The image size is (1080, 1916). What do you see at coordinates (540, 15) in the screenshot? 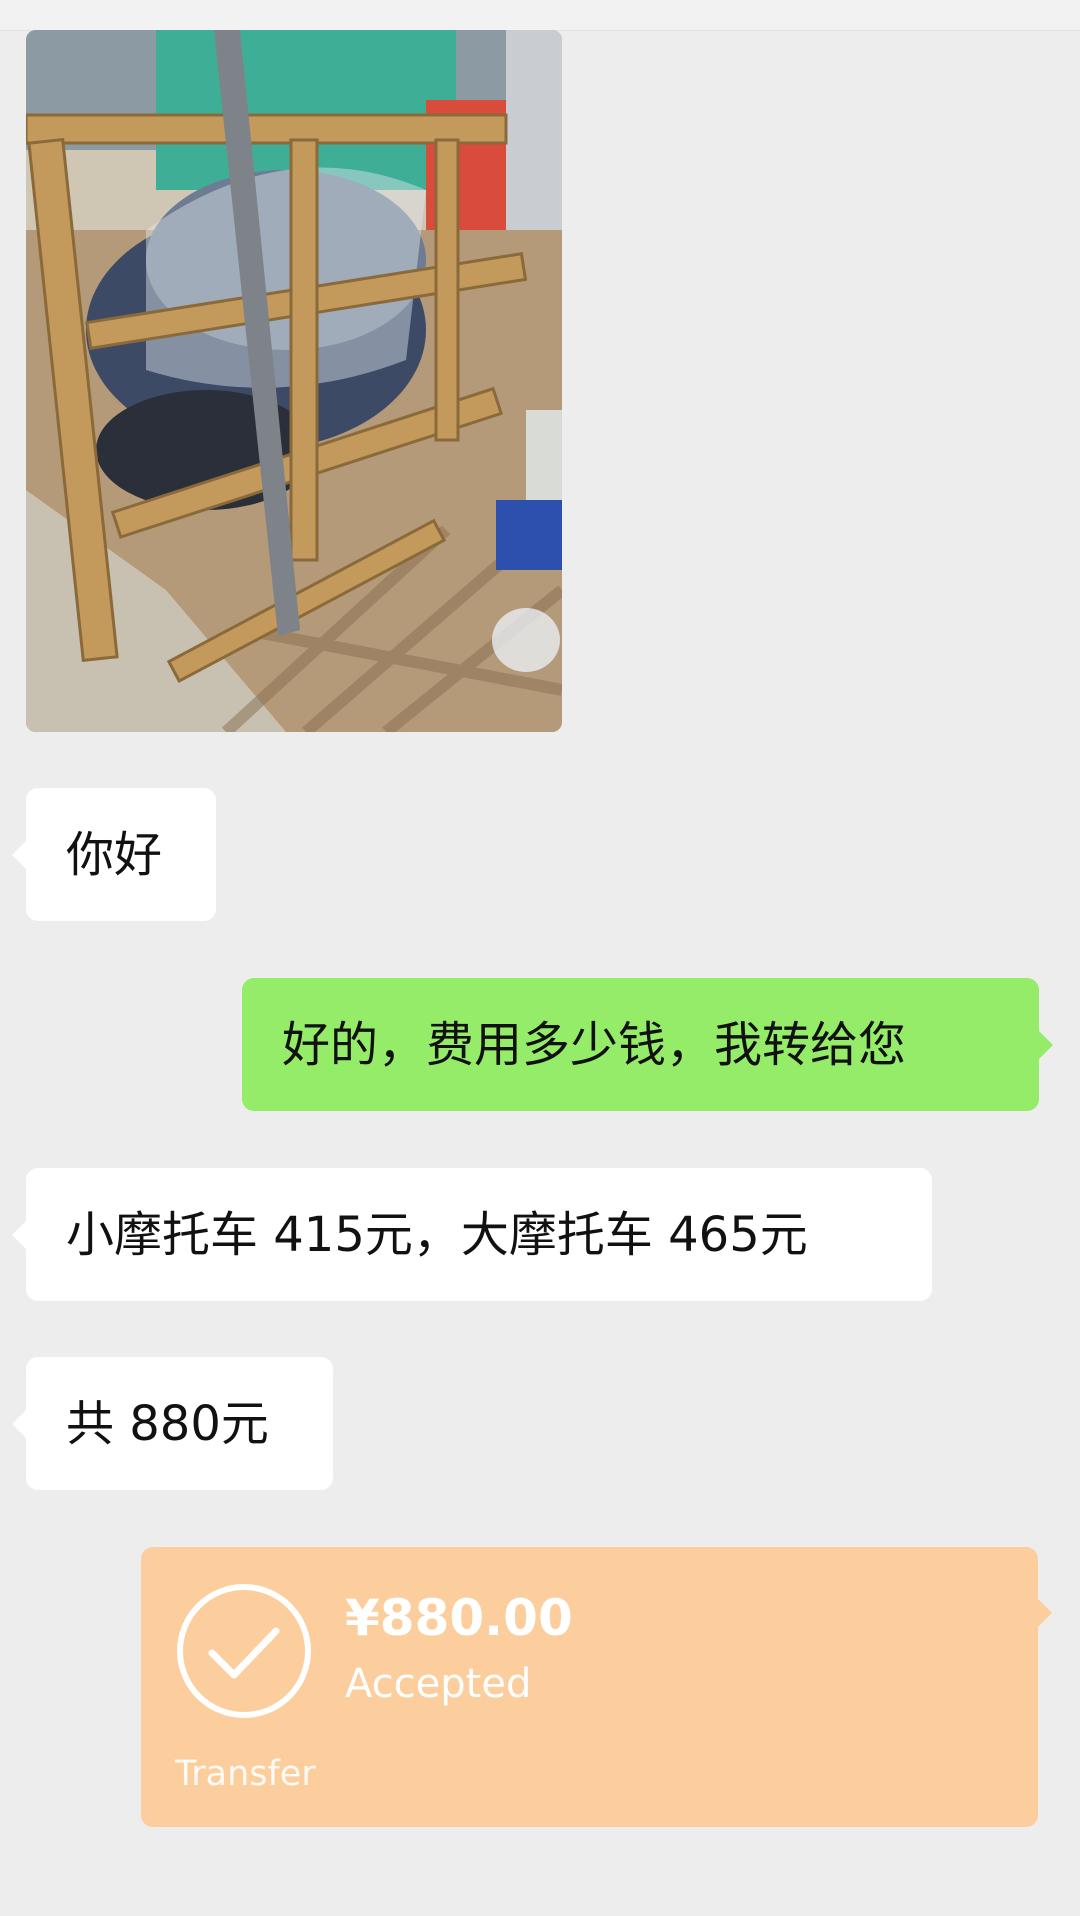
I see `top-bar` at bounding box center [540, 15].